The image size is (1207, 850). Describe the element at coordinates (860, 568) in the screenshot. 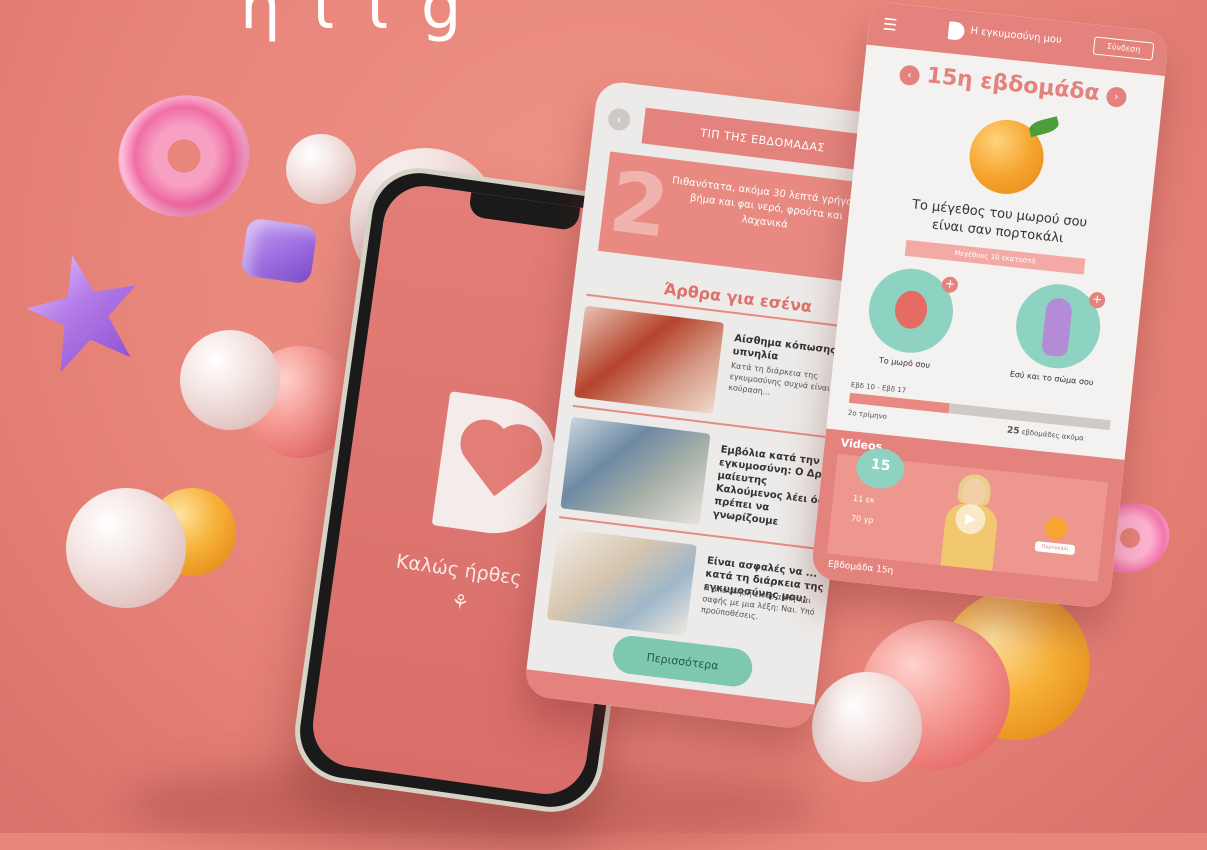

I see `video-caption: Εβδομάδα 15η` at that location.